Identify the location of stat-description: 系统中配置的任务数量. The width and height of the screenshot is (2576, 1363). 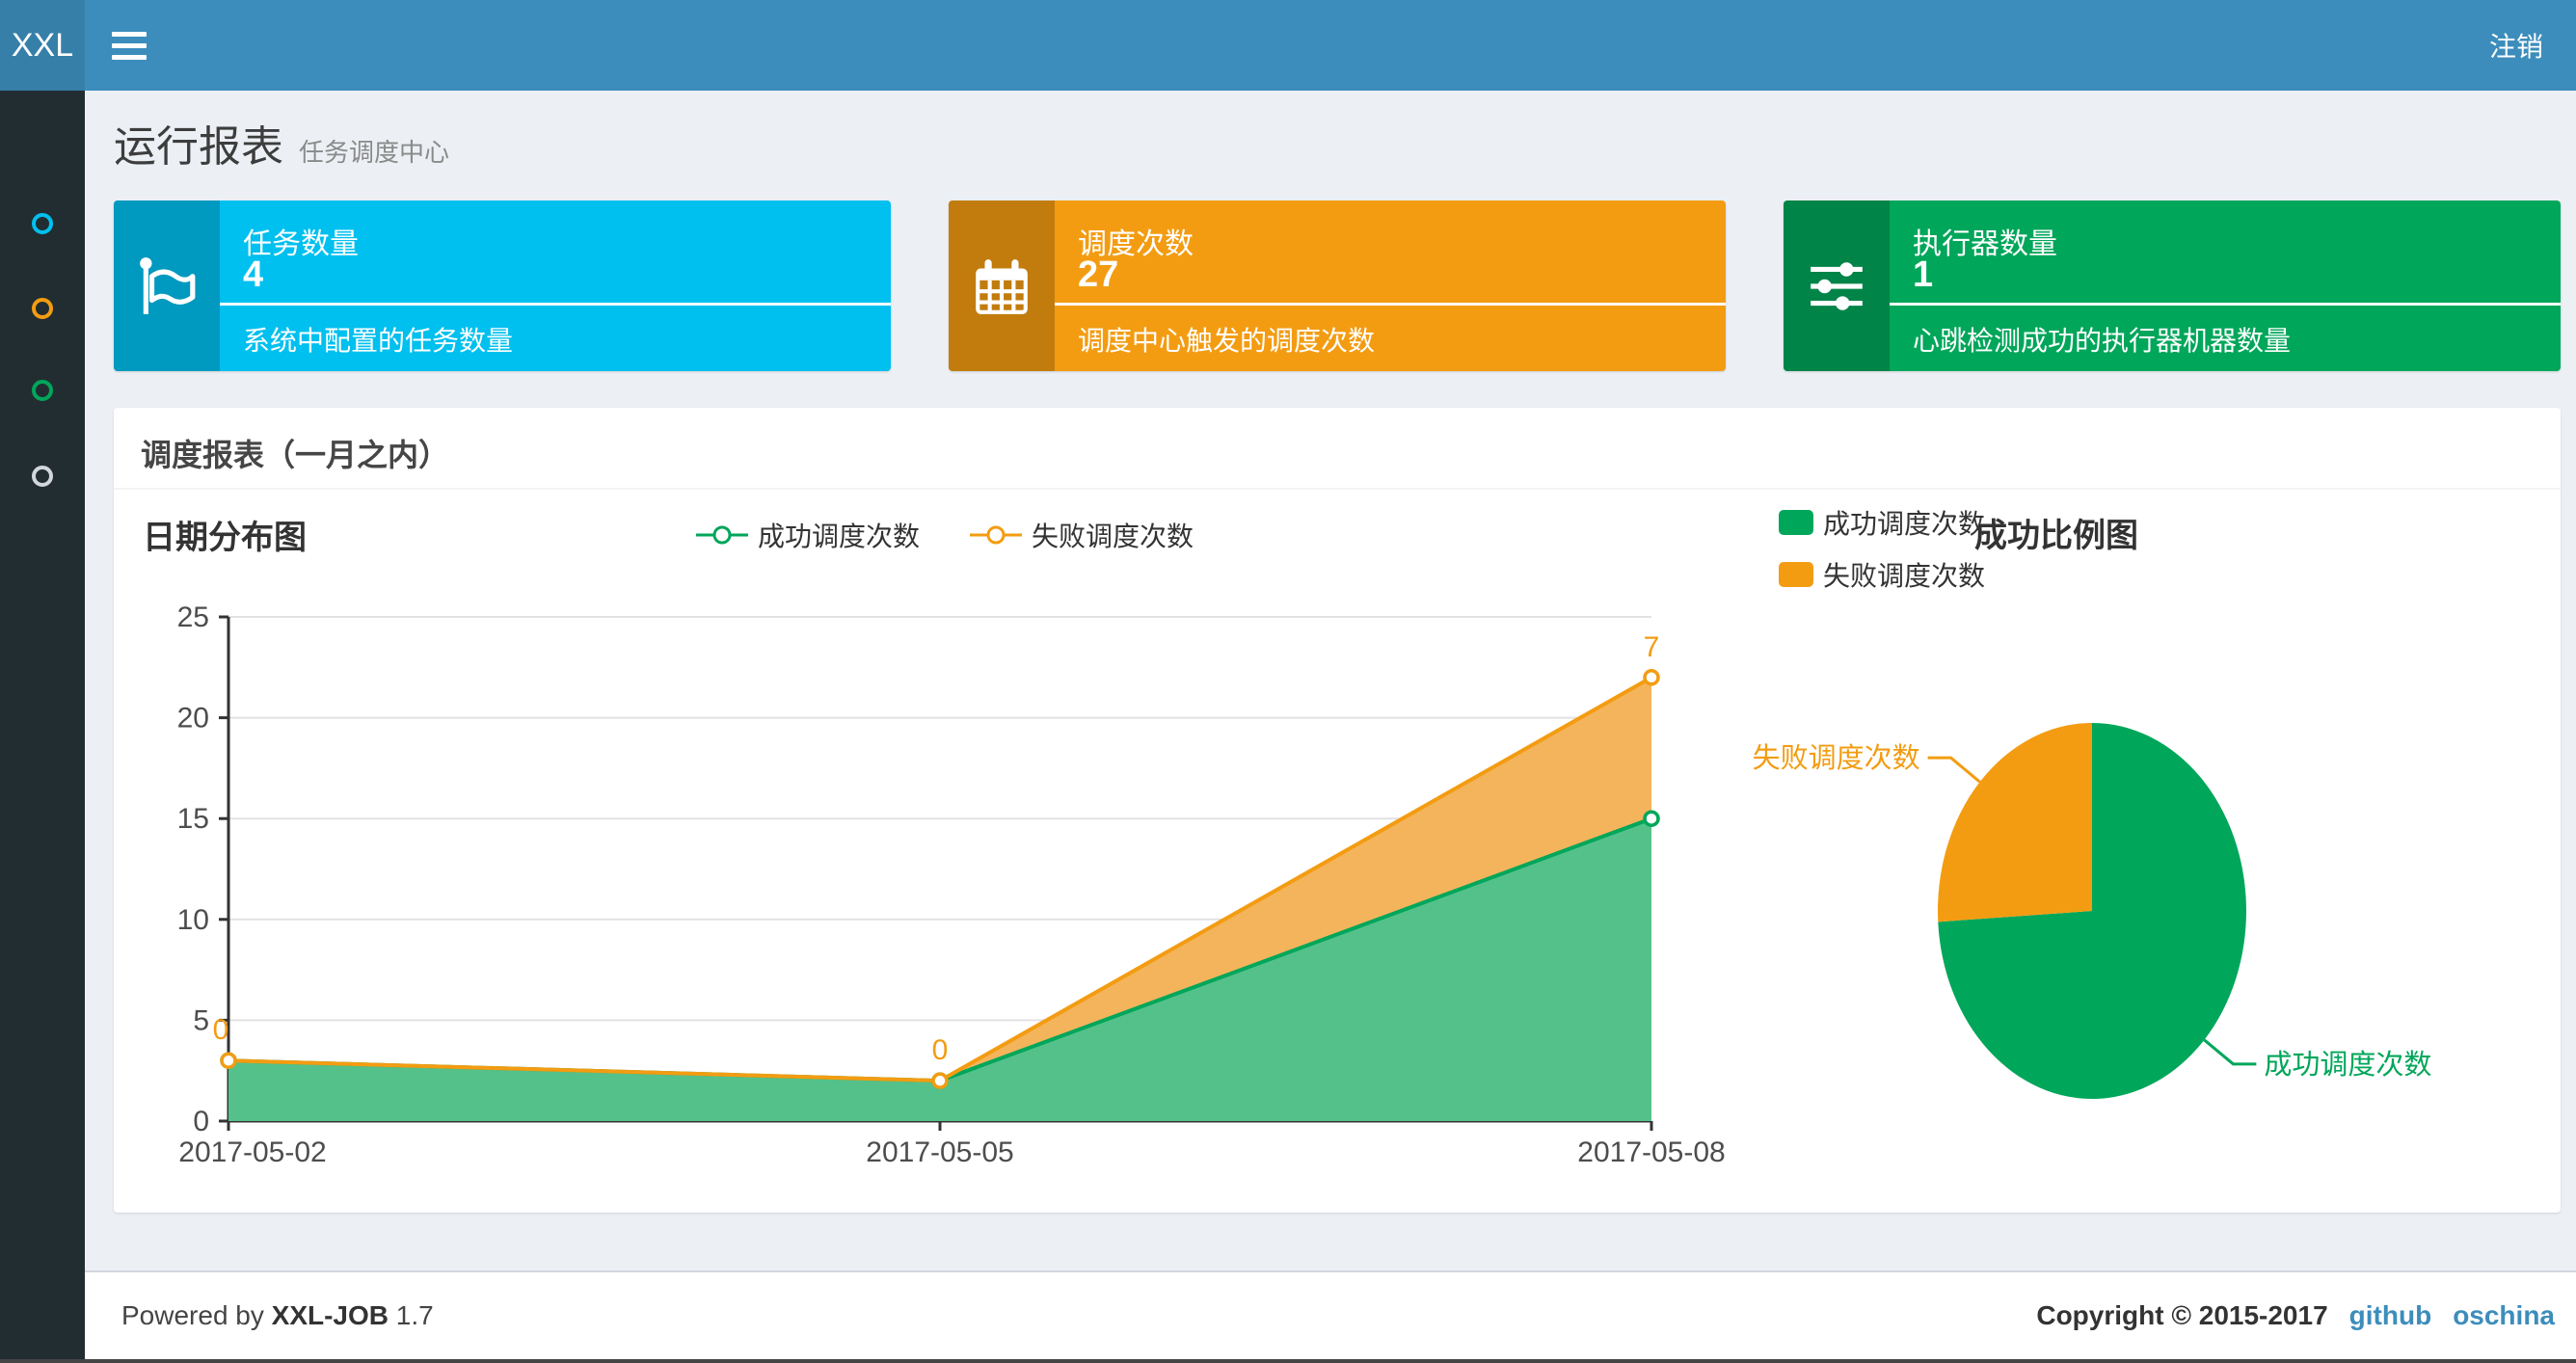
(379, 341).